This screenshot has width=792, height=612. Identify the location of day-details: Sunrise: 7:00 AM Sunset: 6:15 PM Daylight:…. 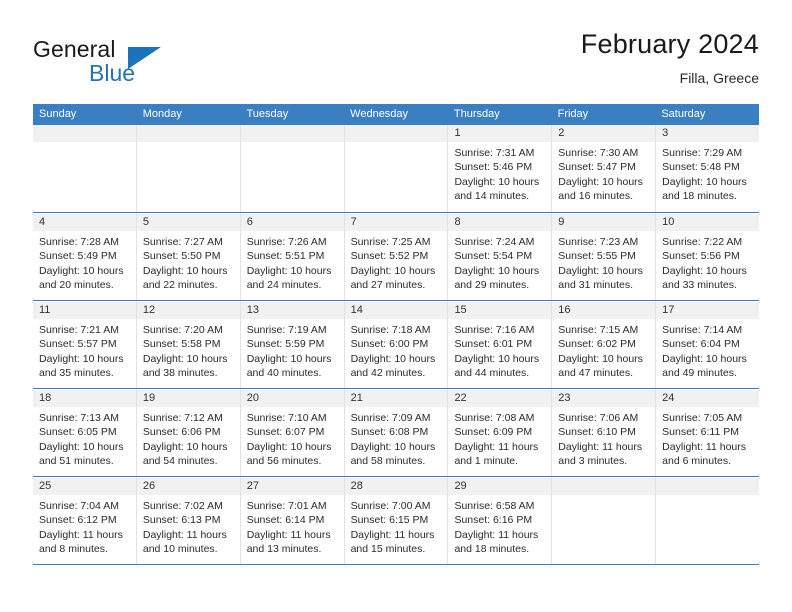
(396, 526).